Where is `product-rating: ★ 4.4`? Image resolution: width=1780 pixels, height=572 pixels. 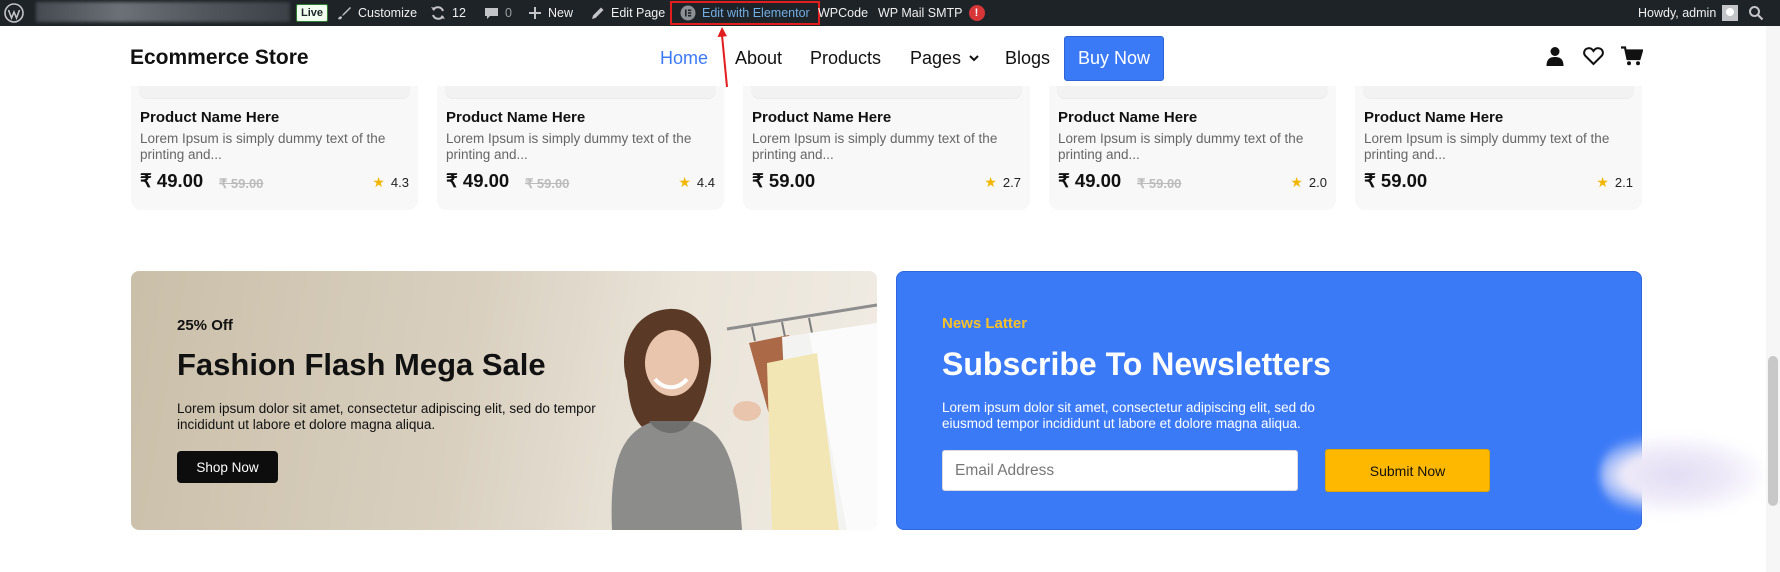
product-rating: ★ 4.4 is located at coordinates (696, 182).